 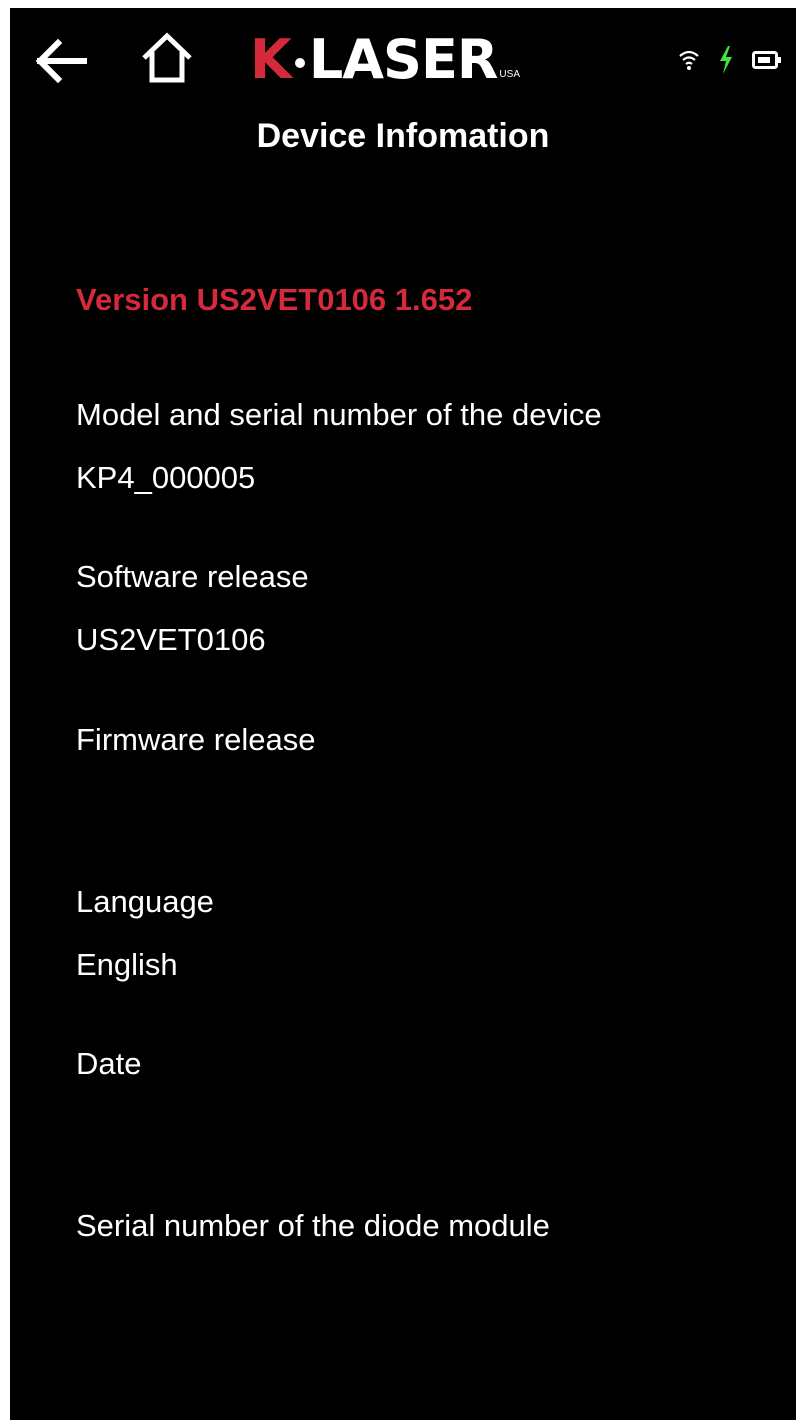 I want to click on klaser-logo: K LASER USA, so click(x=385, y=60).